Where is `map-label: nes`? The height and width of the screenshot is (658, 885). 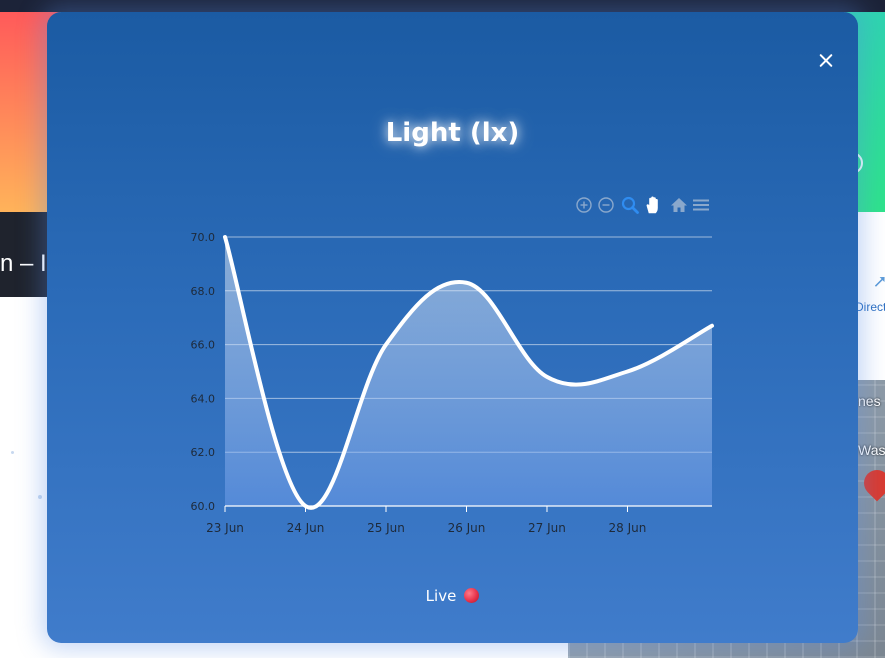
map-label: nes is located at coordinates (869, 401).